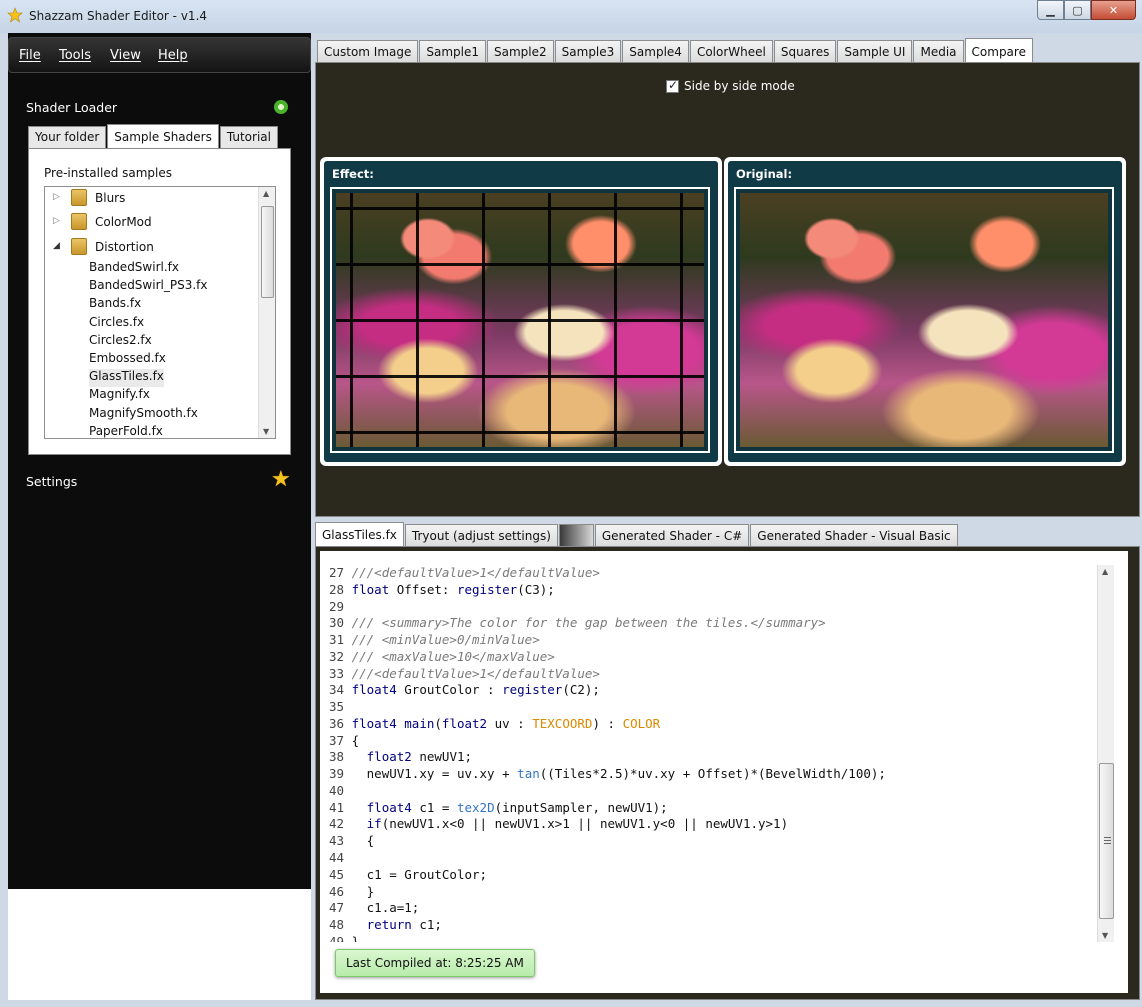 The height and width of the screenshot is (1007, 1142). I want to click on tree-file-selected: GlassTiles.fx, so click(126, 378).